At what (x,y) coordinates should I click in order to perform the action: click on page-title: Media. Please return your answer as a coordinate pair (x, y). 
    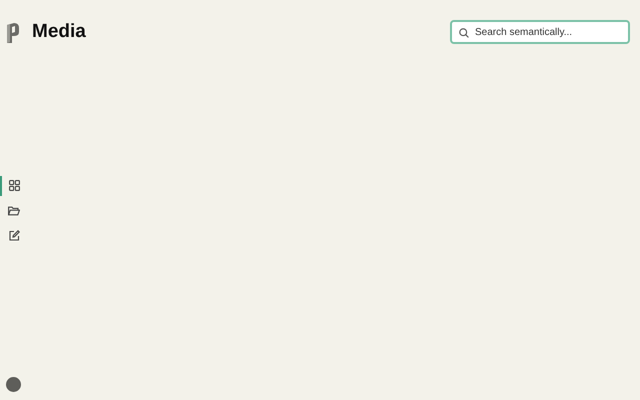
    Looking at the image, I should click on (59, 32).